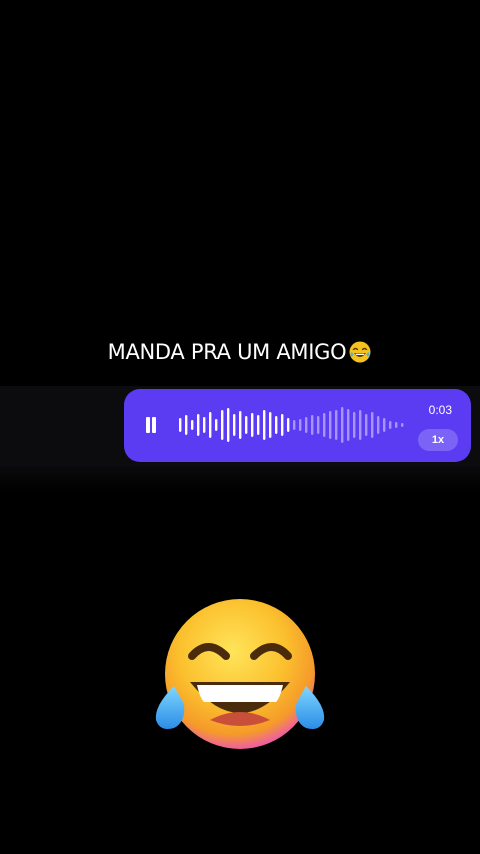 The width and height of the screenshot is (480, 854). Describe the element at coordinates (440, 410) in the screenshot. I see `voice-duration: 0:03` at that location.